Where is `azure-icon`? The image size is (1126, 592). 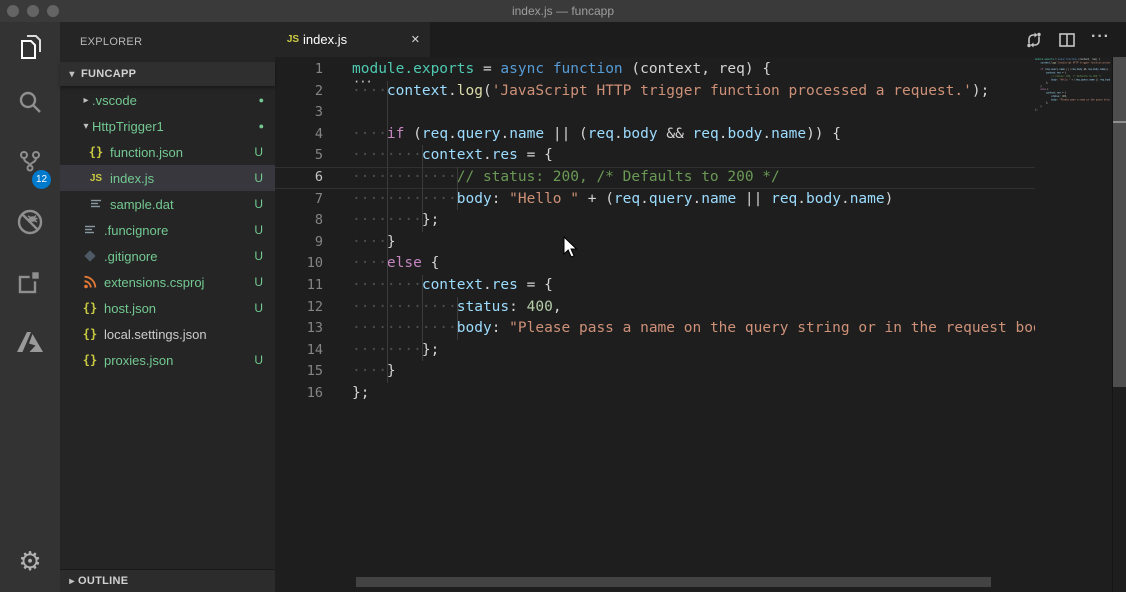
azure-icon is located at coordinates (30, 342).